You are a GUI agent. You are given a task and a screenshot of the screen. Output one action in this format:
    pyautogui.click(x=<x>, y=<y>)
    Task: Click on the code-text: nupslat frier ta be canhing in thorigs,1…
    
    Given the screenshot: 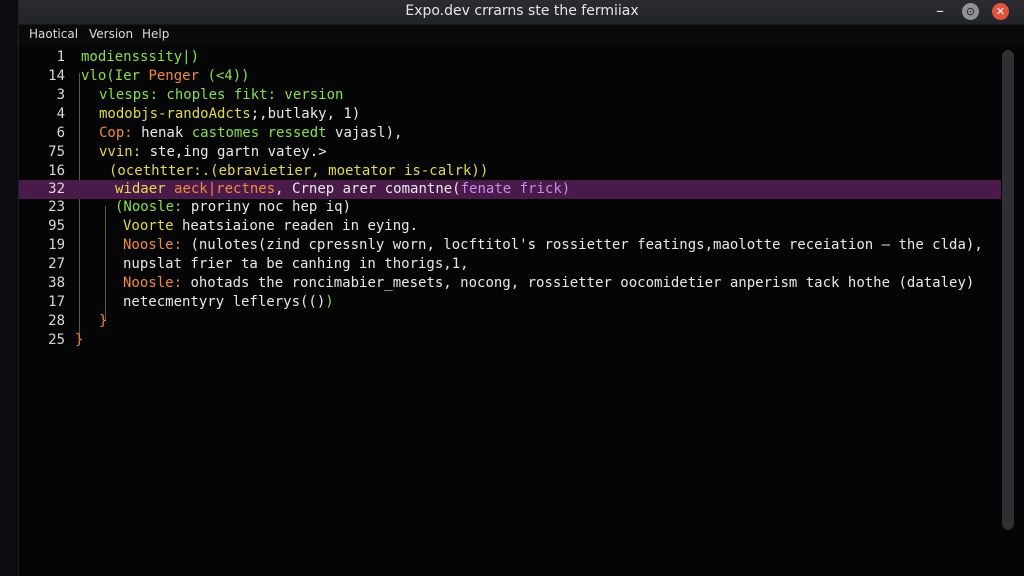 What is the action you would take?
    pyautogui.click(x=296, y=264)
    